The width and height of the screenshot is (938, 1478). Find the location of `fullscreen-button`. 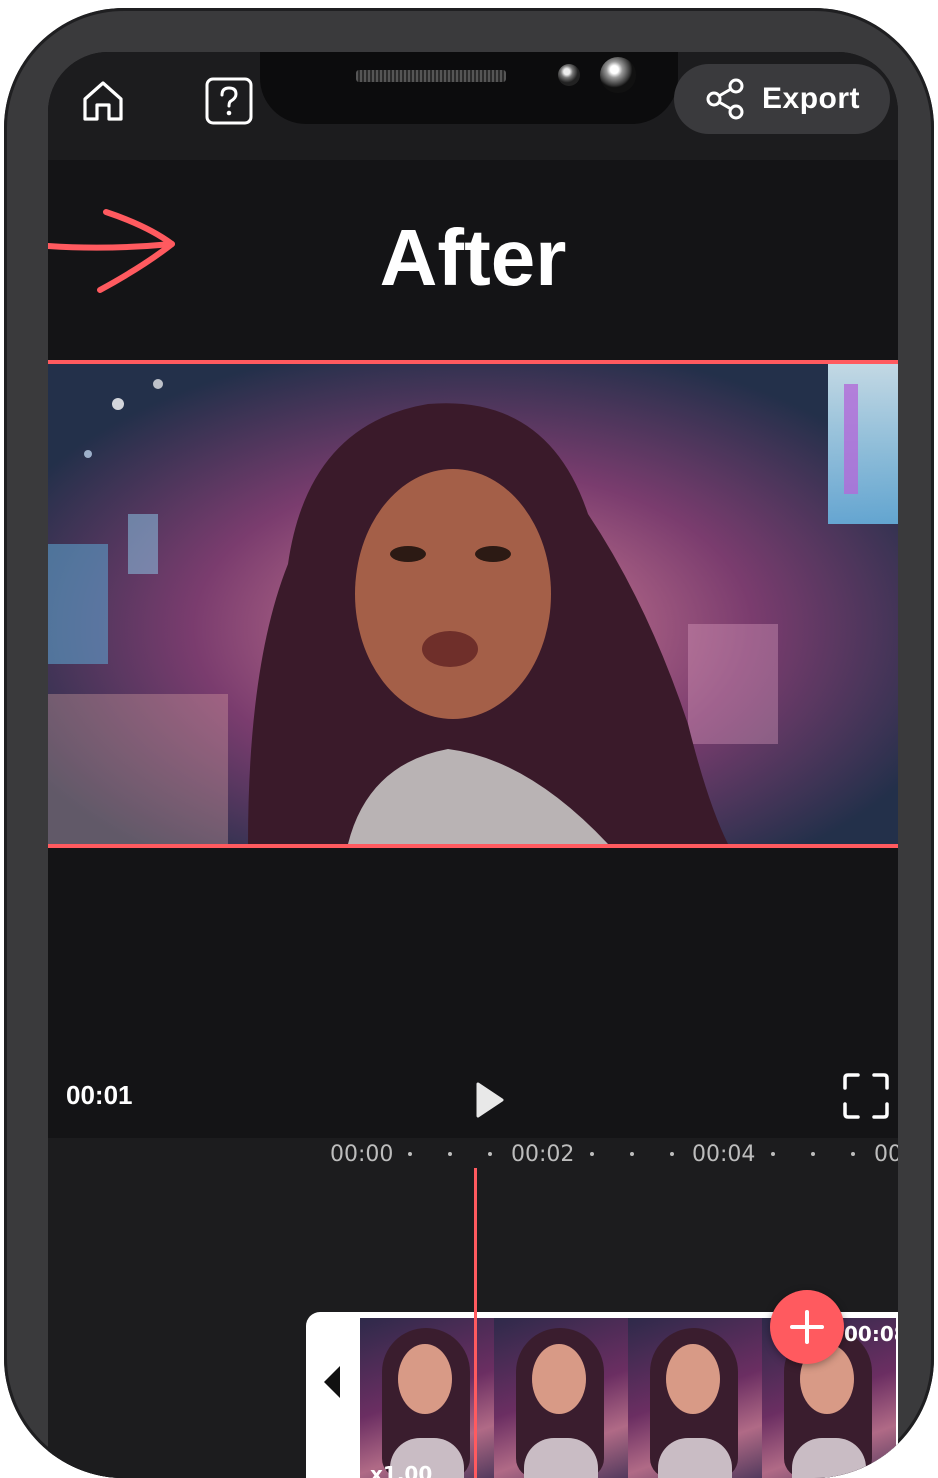

fullscreen-button is located at coordinates (866, 1096).